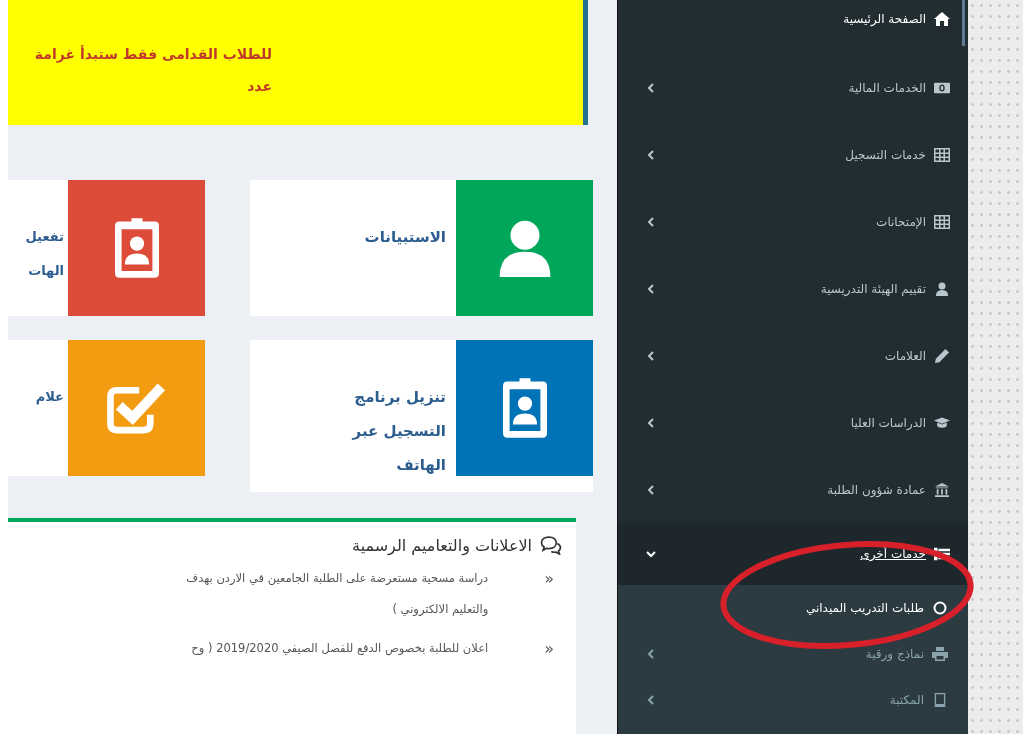 The image size is (1023, 734). Describe the element at coordinates (793, 700) in the screenshot. I see `submenu-item: المكتبة` at that location.